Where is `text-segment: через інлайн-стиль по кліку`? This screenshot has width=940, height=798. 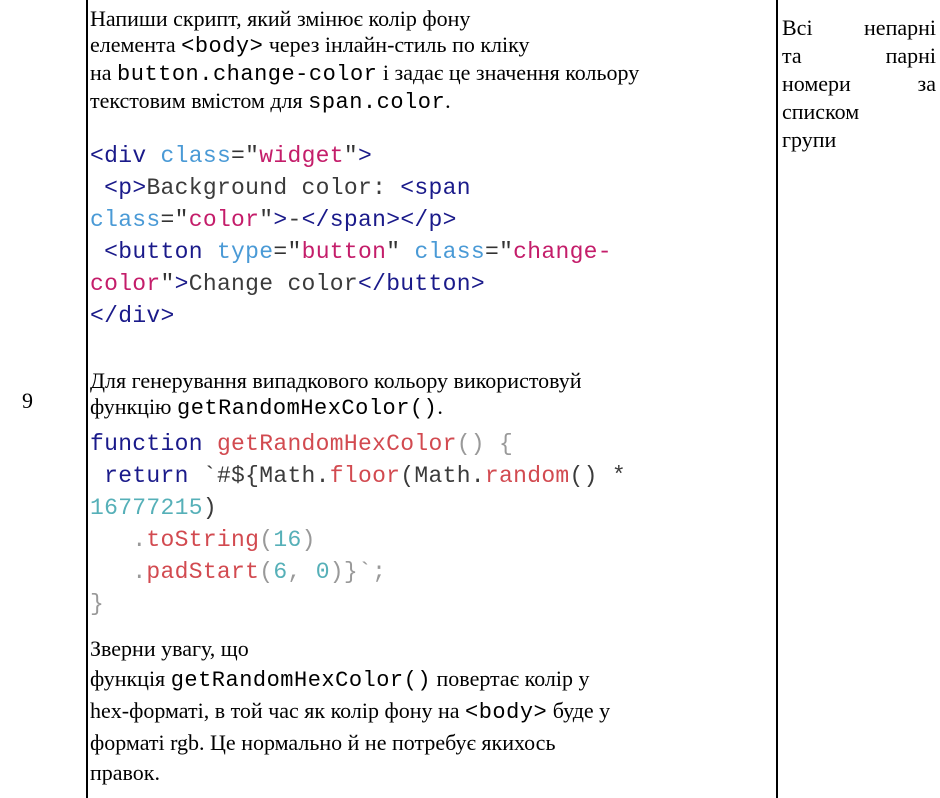
text-segment: через інлайн-стиль по кліку is located at coordinates (396, 44).